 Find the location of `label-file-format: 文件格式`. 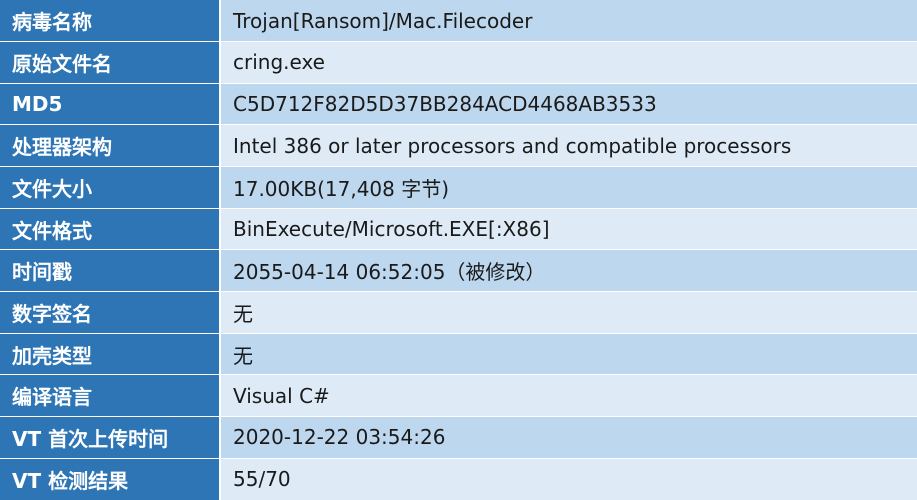

label-file-format: 文件格式 is located at coordinates (110, 229).